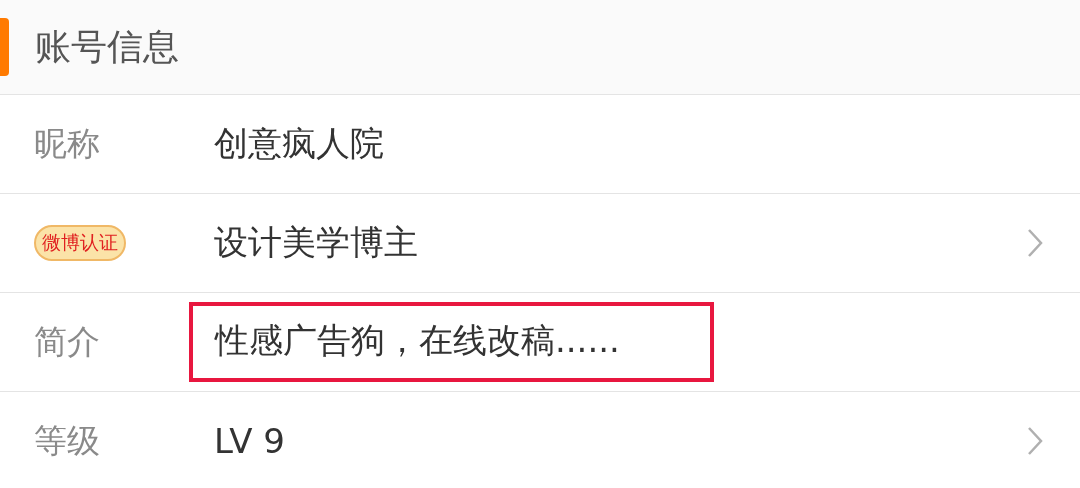  What do you see at coordinates (250, 441) in the screenshot?
I see `row-value: LV 9` at bounding box center [250, 441].